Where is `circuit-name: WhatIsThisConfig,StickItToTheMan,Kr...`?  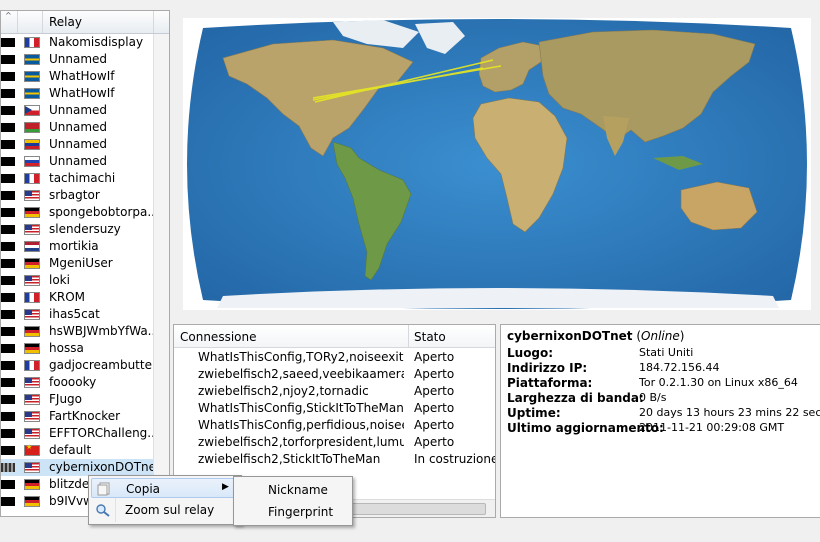 circuit-name: WhatIsThisConfig,StickItToTheMan,Kr... is located at coordinates (301, 408).